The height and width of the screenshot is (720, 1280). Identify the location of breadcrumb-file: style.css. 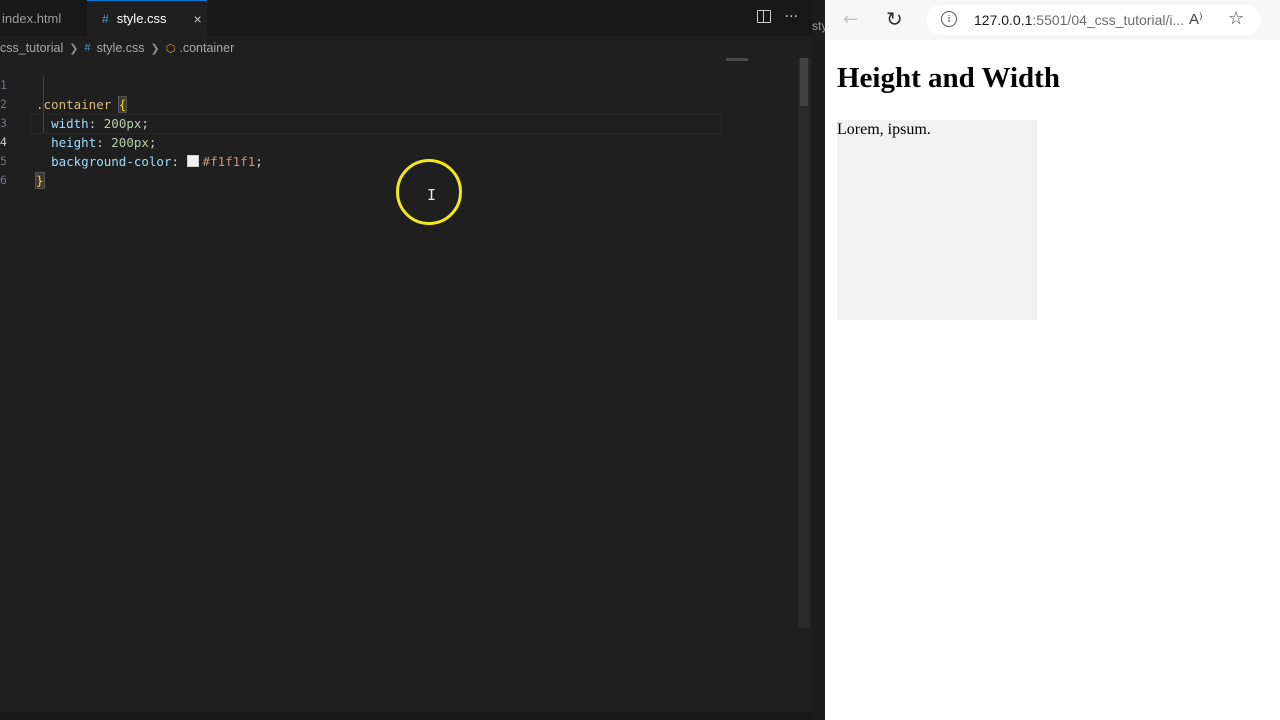
(121, 48).